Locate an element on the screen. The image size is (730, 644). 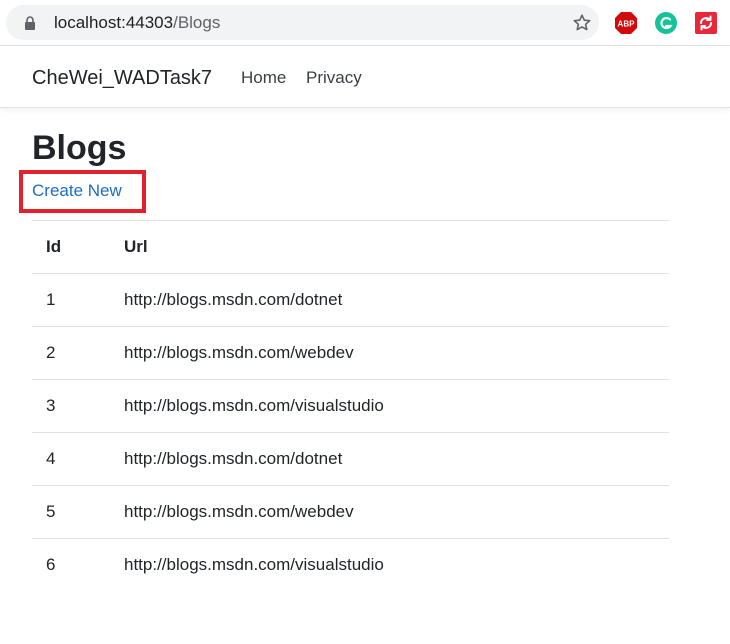
svg-text: ABP is located at coordinates (627, 24).